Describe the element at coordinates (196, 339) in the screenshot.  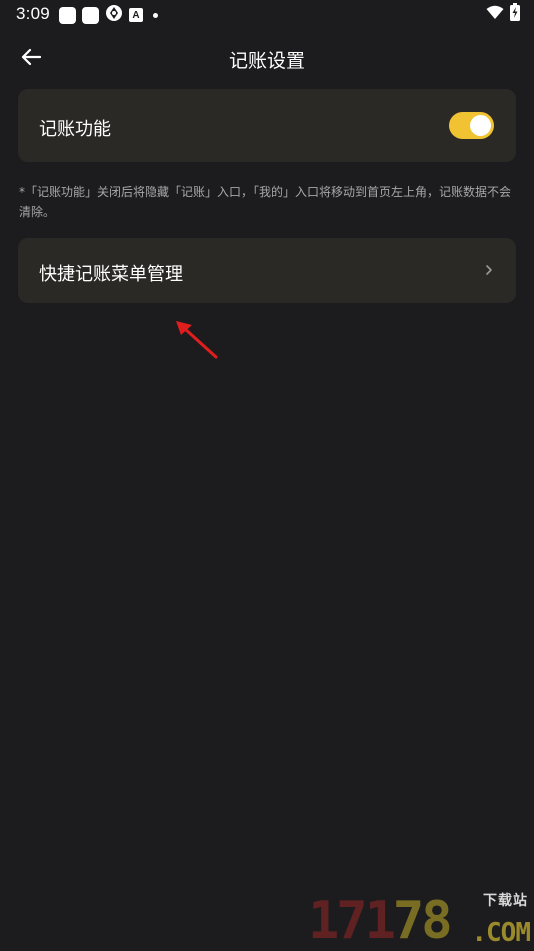
I see `red-arrow-annotation-icon` at that location.